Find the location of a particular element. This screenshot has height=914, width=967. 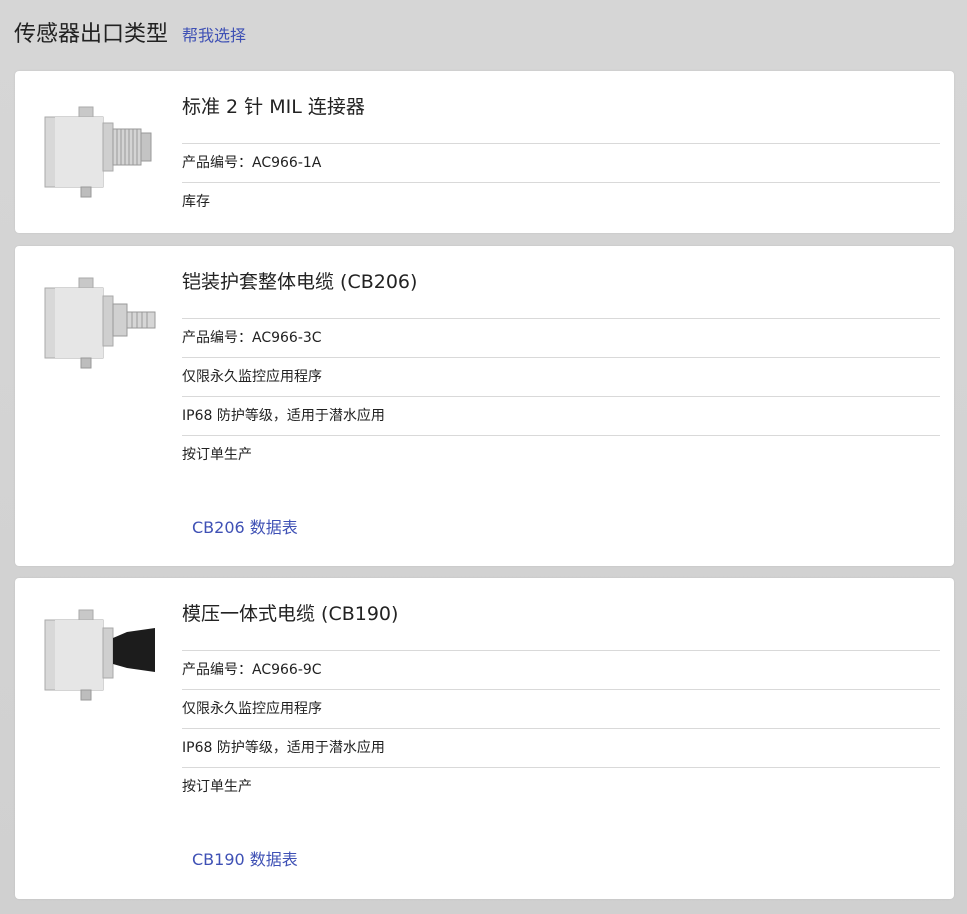

option-name: 铠装护套整体电缆 (CB206) is located at coordinates (561, 282).